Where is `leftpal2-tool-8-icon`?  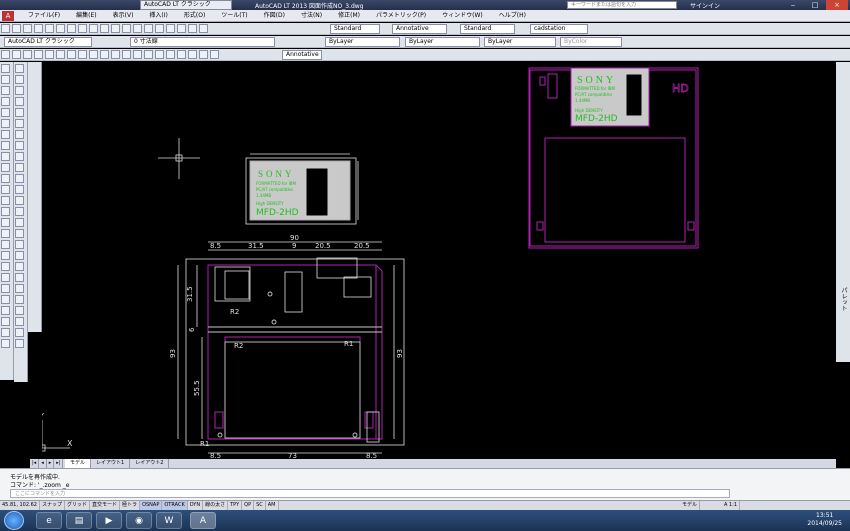 leftpal2-tool-8-icon is located at coordinates (19, 156).